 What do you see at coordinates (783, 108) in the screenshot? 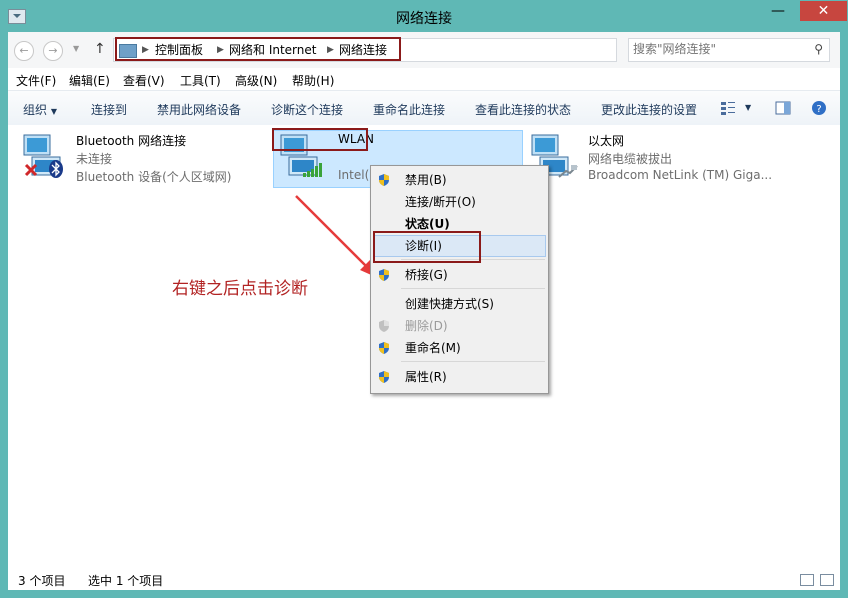
I see `preview-pane-icon` at bounding box center [783, 108].